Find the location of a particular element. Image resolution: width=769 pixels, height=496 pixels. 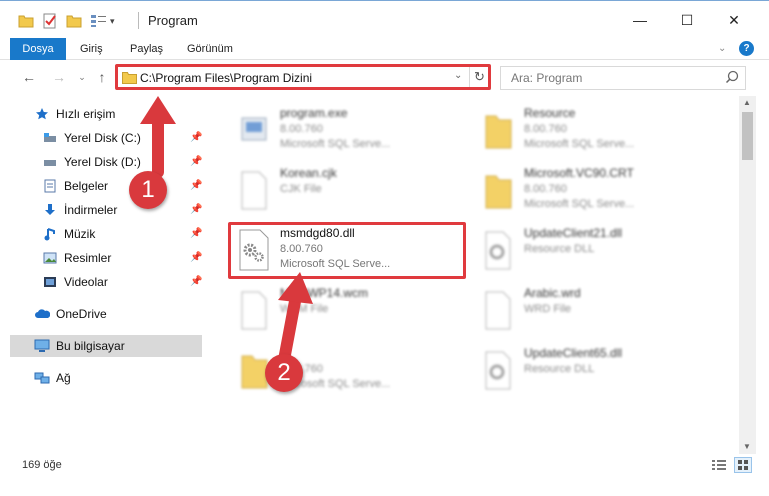

annotation-arrows is located at coordinates (226, 231).